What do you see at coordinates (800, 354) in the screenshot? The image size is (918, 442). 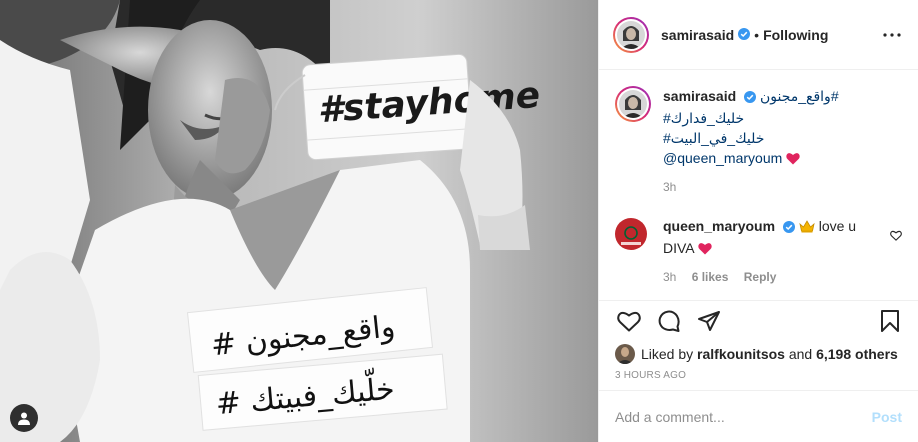 I see `likes-and: and` at bounding box center [800, 354].